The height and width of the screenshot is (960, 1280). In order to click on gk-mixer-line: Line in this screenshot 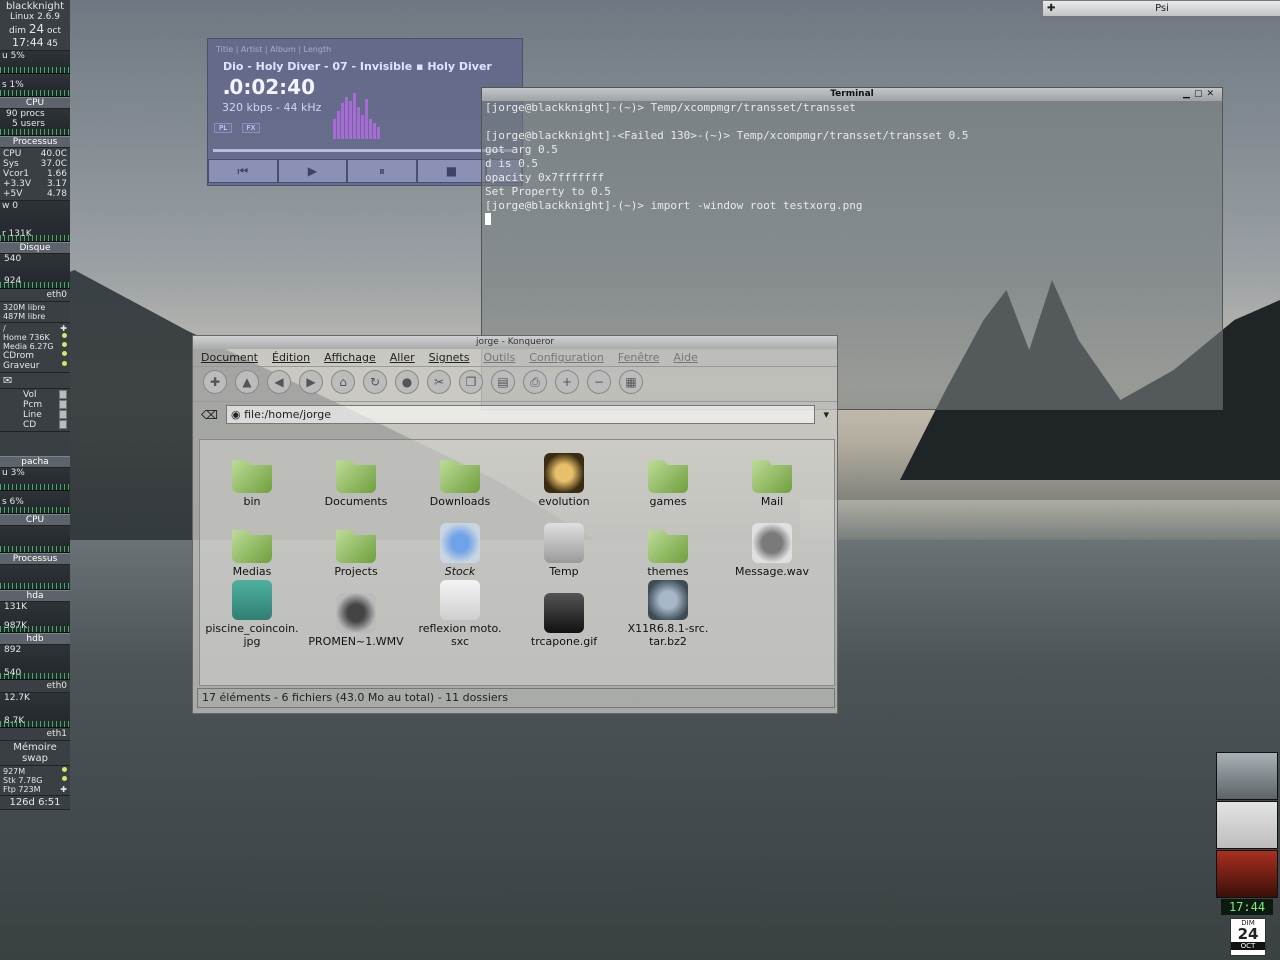, I will do `click(35, 415)`.